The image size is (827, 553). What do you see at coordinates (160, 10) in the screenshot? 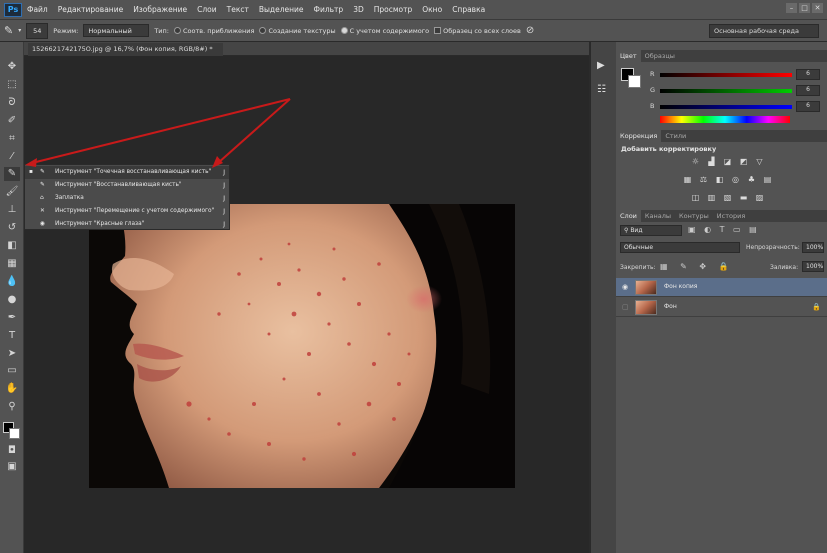
I see `menu-image: Изображение` at bounding box center [160, 10].